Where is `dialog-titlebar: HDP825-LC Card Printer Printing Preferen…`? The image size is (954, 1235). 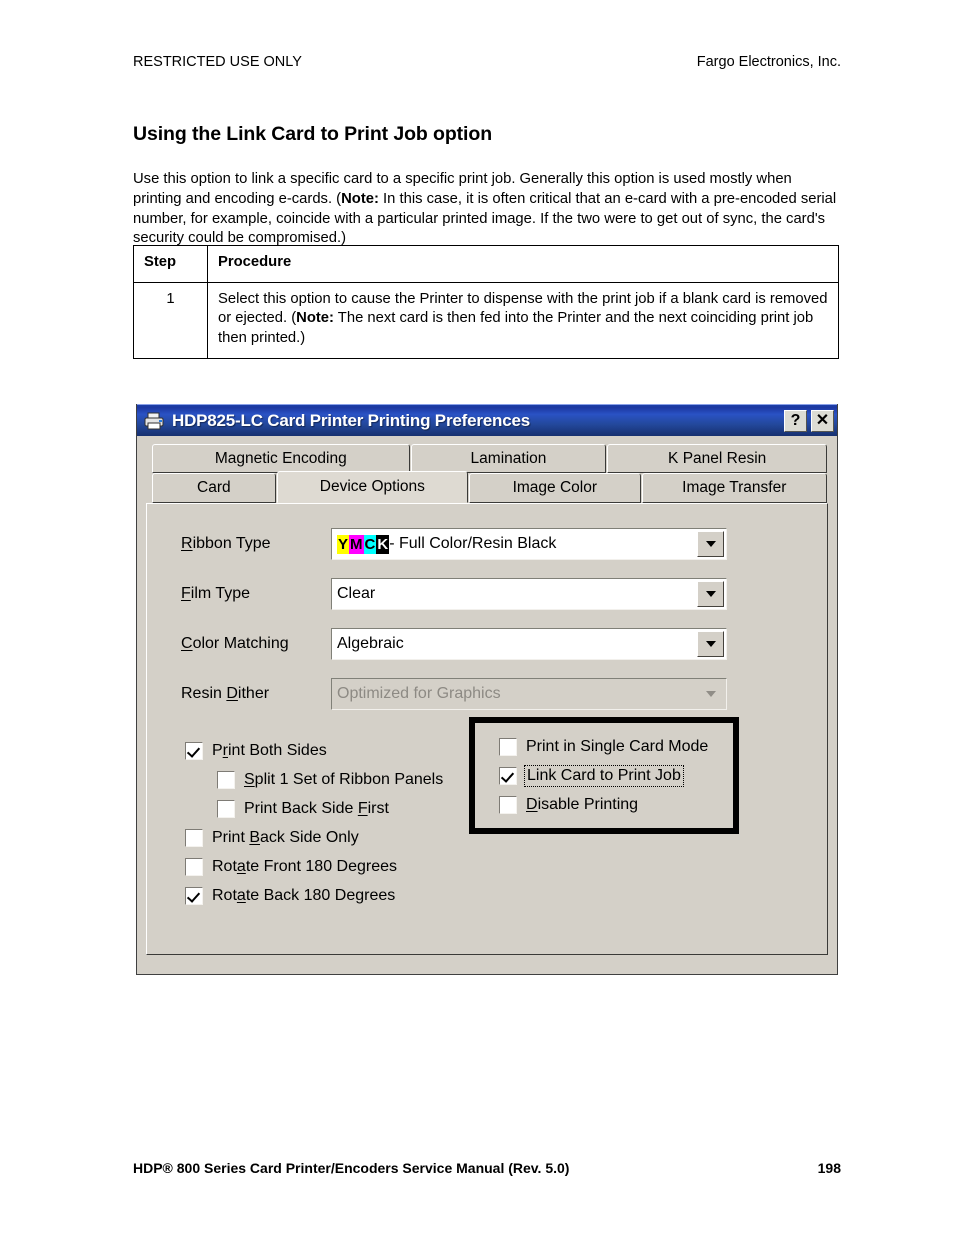
dialog-titlebar: HDP825-LC Card Printer Printing Preferen… is located at coordinates (487, 420).